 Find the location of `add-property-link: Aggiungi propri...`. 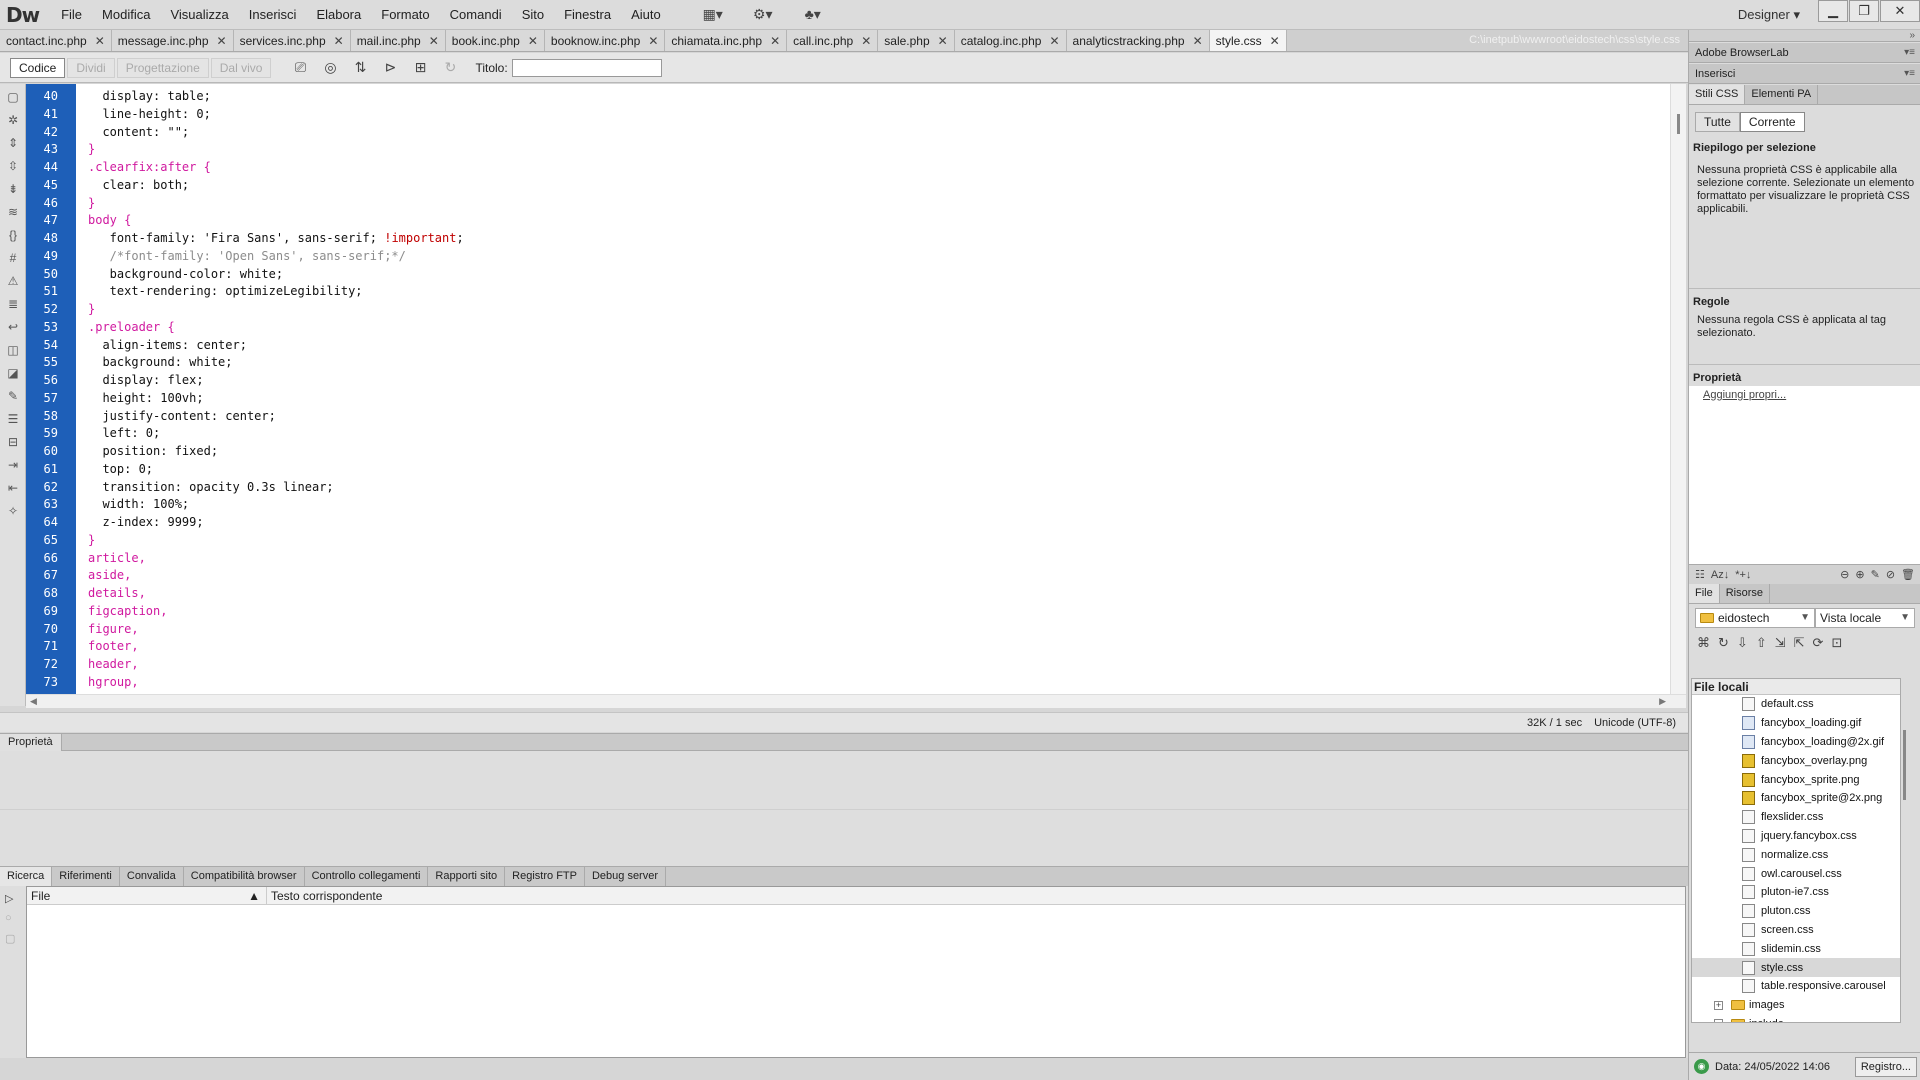

add-property-link: Aggiungi propri... is located at coordinates (1744, 395).